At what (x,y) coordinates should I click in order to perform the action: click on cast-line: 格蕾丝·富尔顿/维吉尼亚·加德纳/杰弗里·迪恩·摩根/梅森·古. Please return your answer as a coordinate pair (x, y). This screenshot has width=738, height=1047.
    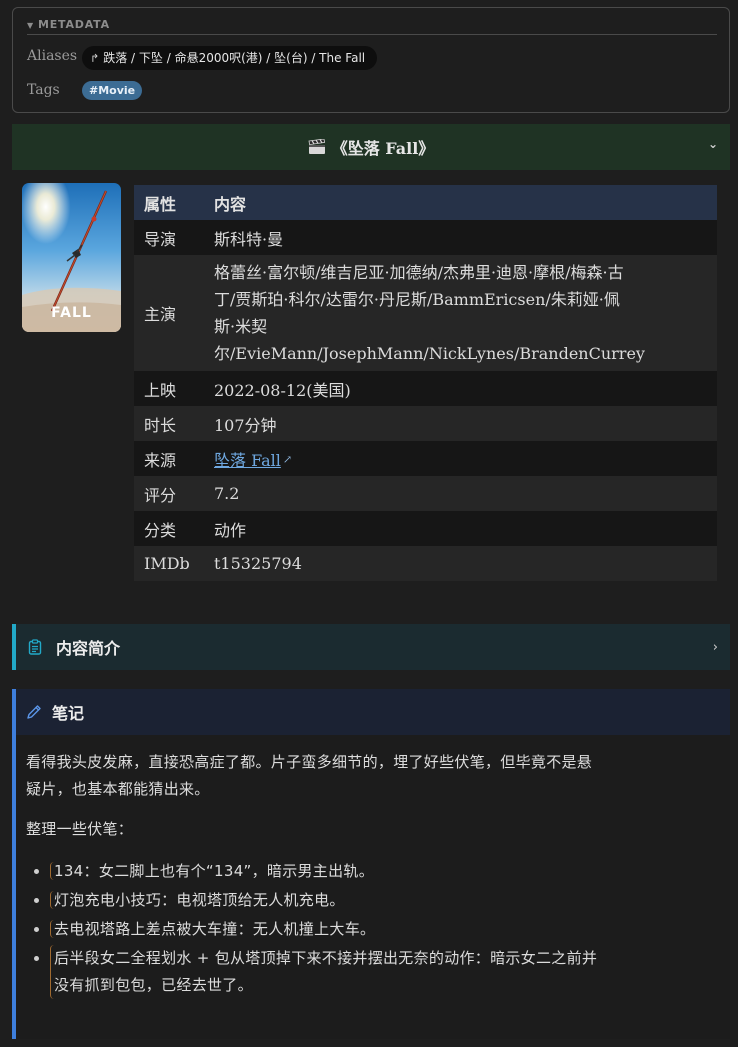
    Looking at the image, I should click on (419, 272).